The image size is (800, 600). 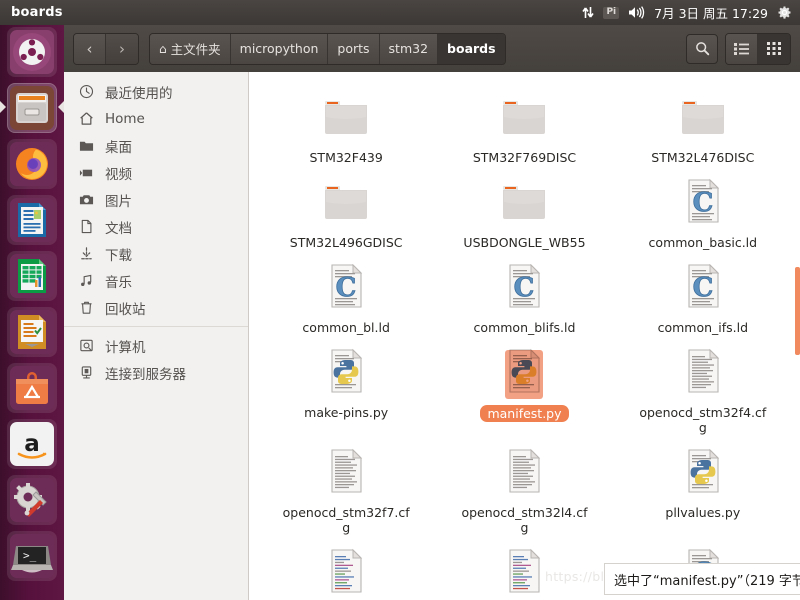 I want to click on launcher-item-libreoffice-writer, so click(x=32, y=220).